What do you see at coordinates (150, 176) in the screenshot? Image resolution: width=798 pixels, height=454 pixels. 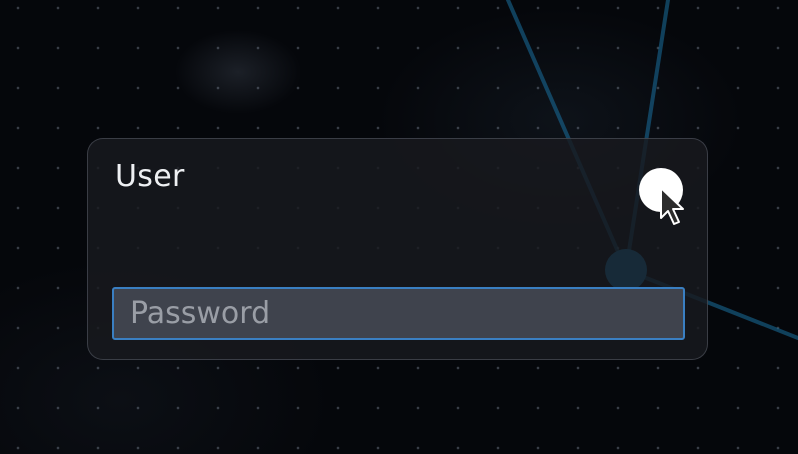 I see `username-label: User` at bounding box center [150, 176].